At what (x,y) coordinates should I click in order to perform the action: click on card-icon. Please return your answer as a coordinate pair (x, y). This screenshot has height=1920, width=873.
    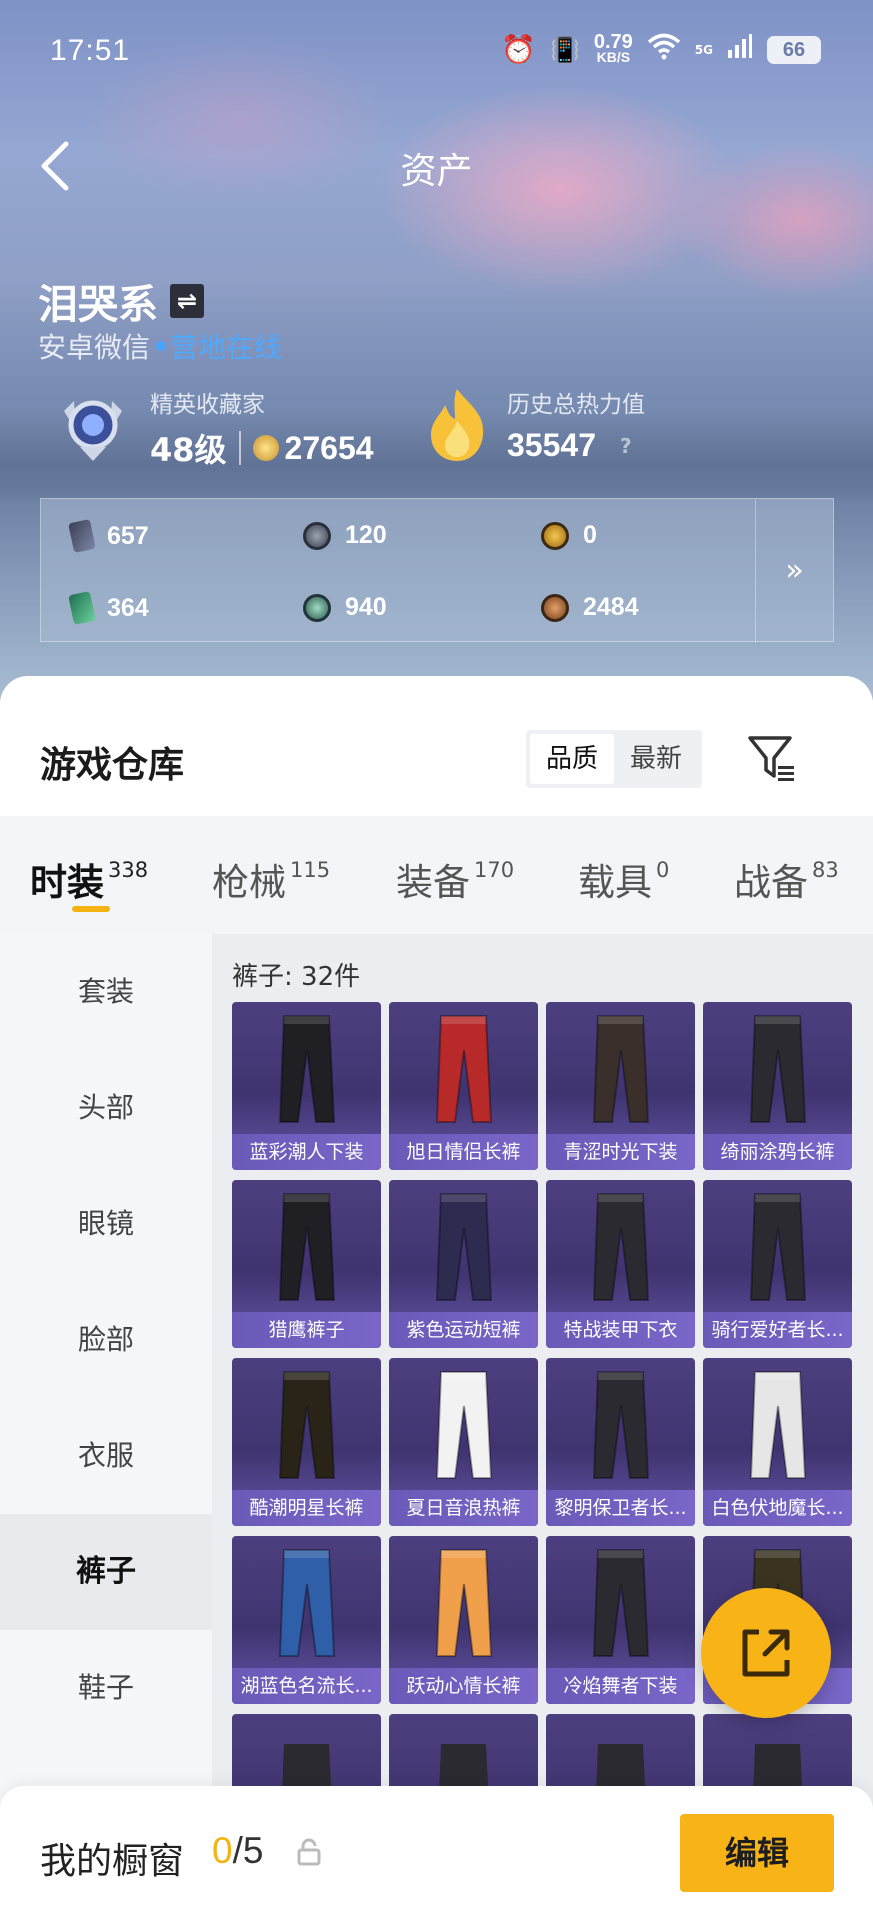
    Looking at the image, I should click on (82, 536).